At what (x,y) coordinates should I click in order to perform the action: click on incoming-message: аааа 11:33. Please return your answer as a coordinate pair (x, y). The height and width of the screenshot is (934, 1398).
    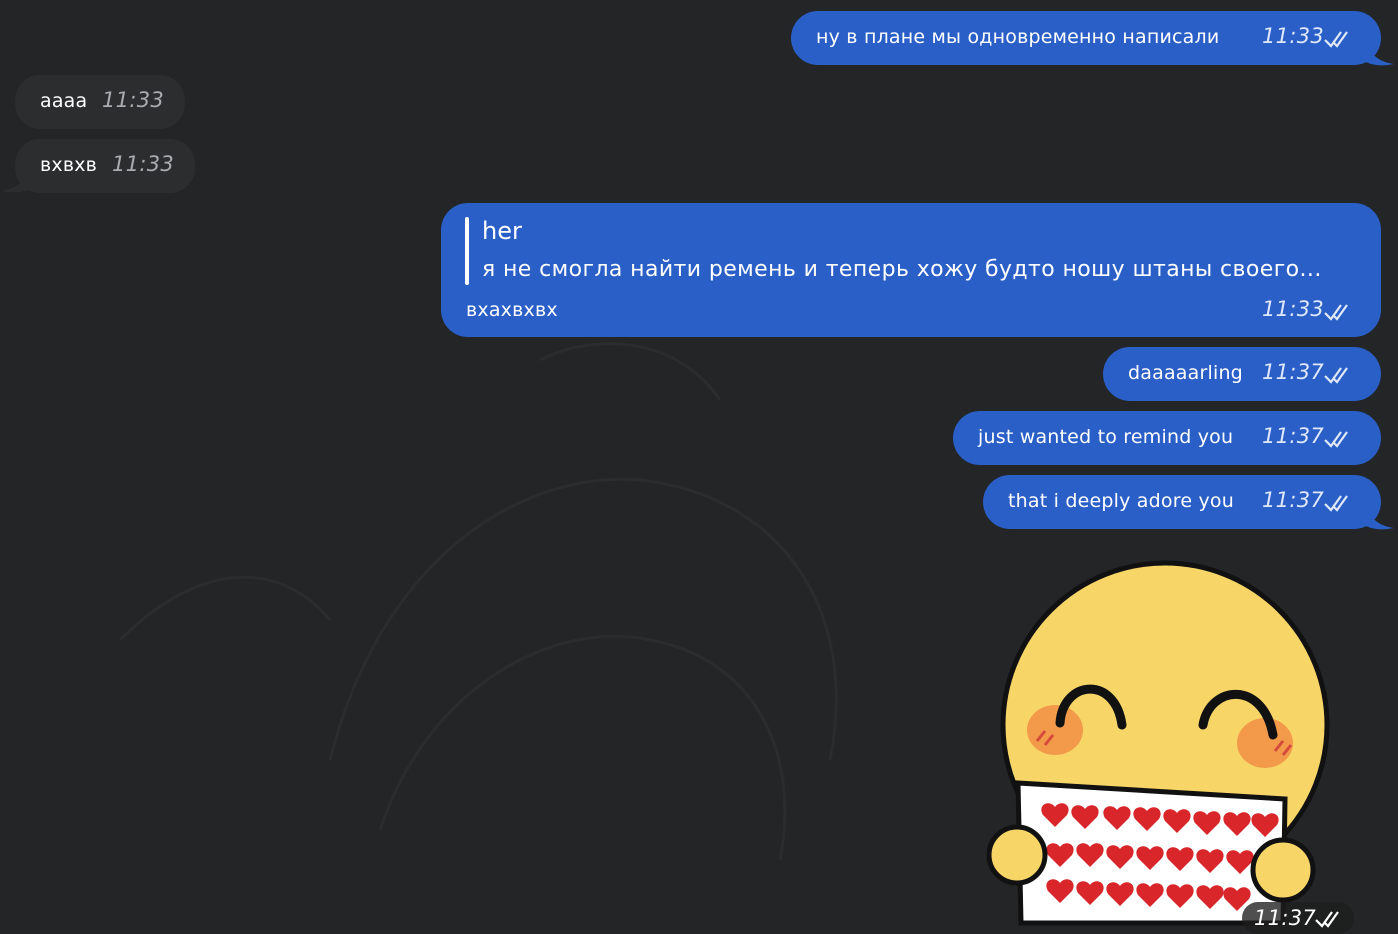
    Looking at the image, I should click on (100, 102).